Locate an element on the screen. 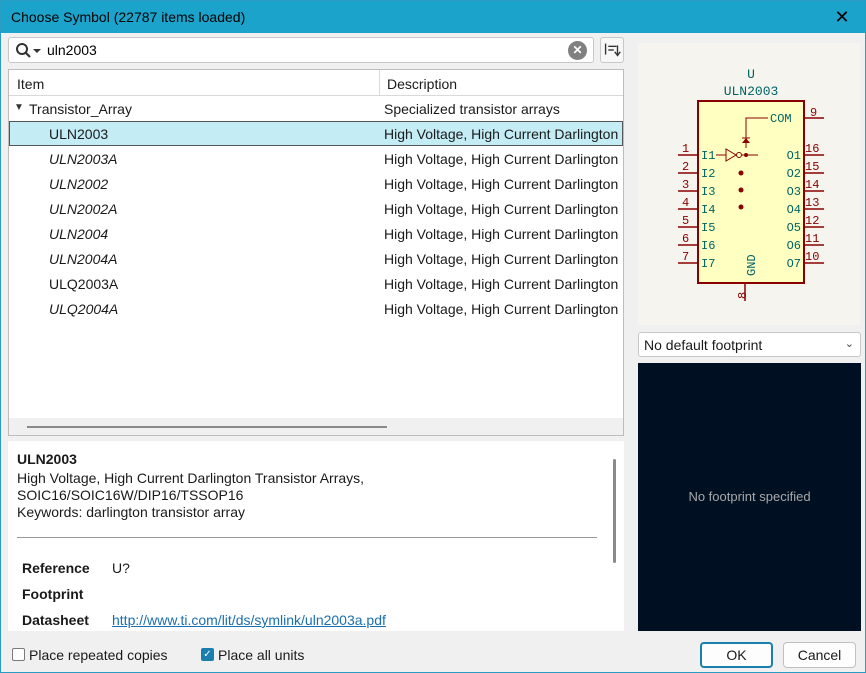 The height and width of the screenshot is (673, 866). footprint-label: Footprint is located at coordinates (53, 594).